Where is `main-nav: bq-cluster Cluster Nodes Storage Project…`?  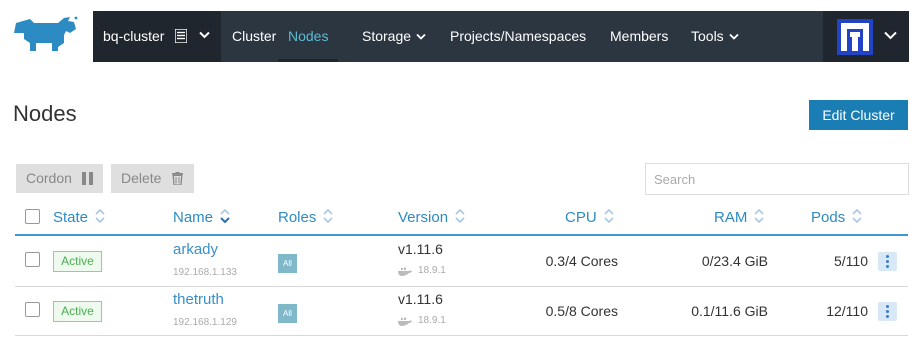 main-nav: bq-cluster Cluster Nodes Storage Project… is located at coordinates (501, 36).